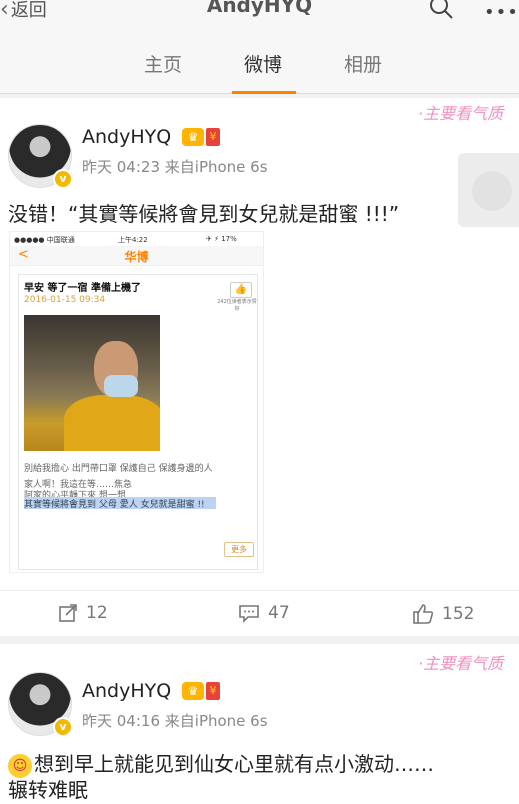 Image resolution: width=519 pixels, height=804 pixels. What do you see at coordinates (65, 300) in the screenshot?
I see `embedded-card-date: 2016-01-15 09:34` at bounding box center [65, 300].